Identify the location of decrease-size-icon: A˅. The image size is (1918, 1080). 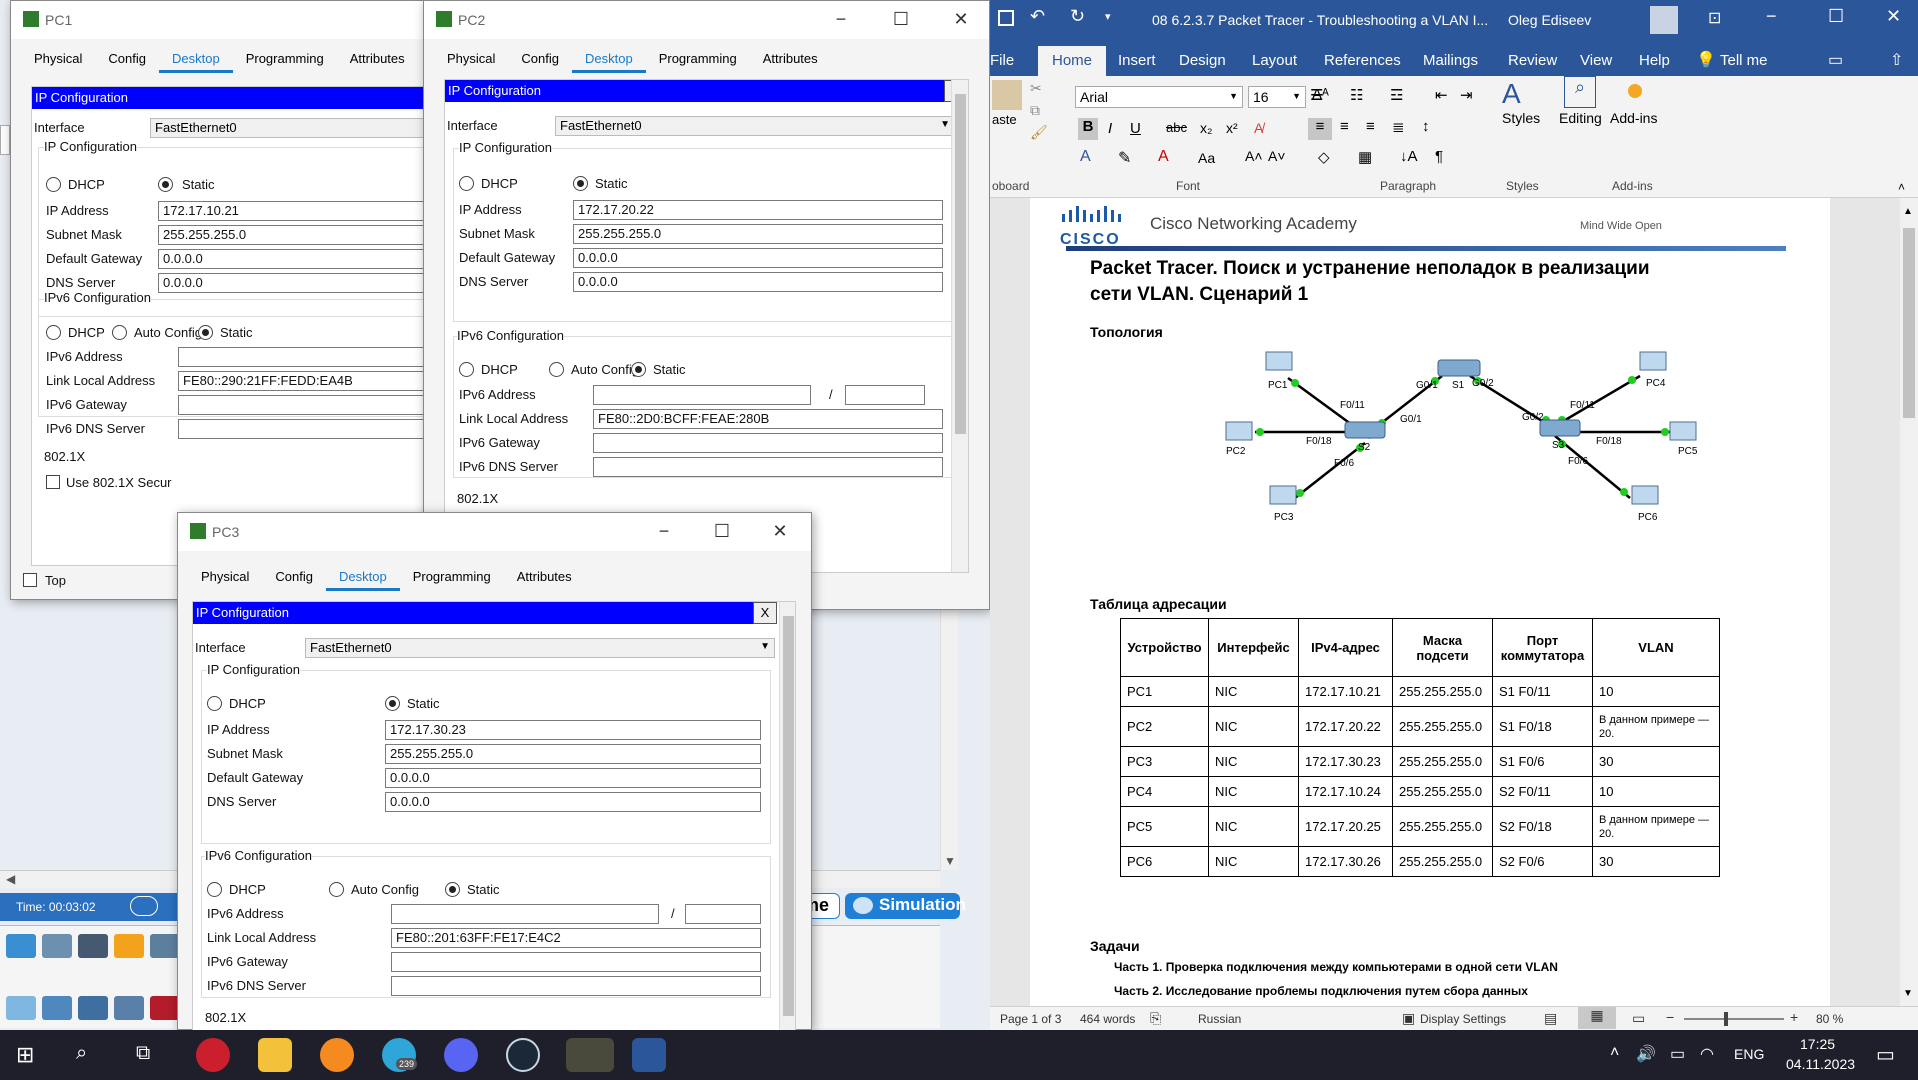
(1277, 156).